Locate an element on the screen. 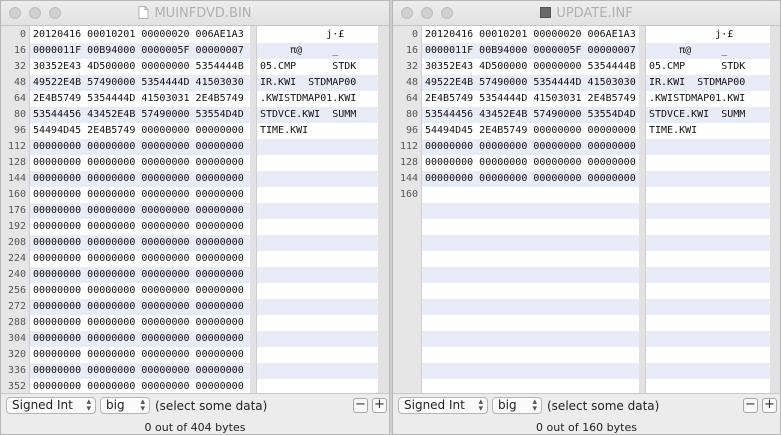 This screenshot has height=435, width=781. title-bar: MUINFDVD.BIN is located at coordinates (195, 13).